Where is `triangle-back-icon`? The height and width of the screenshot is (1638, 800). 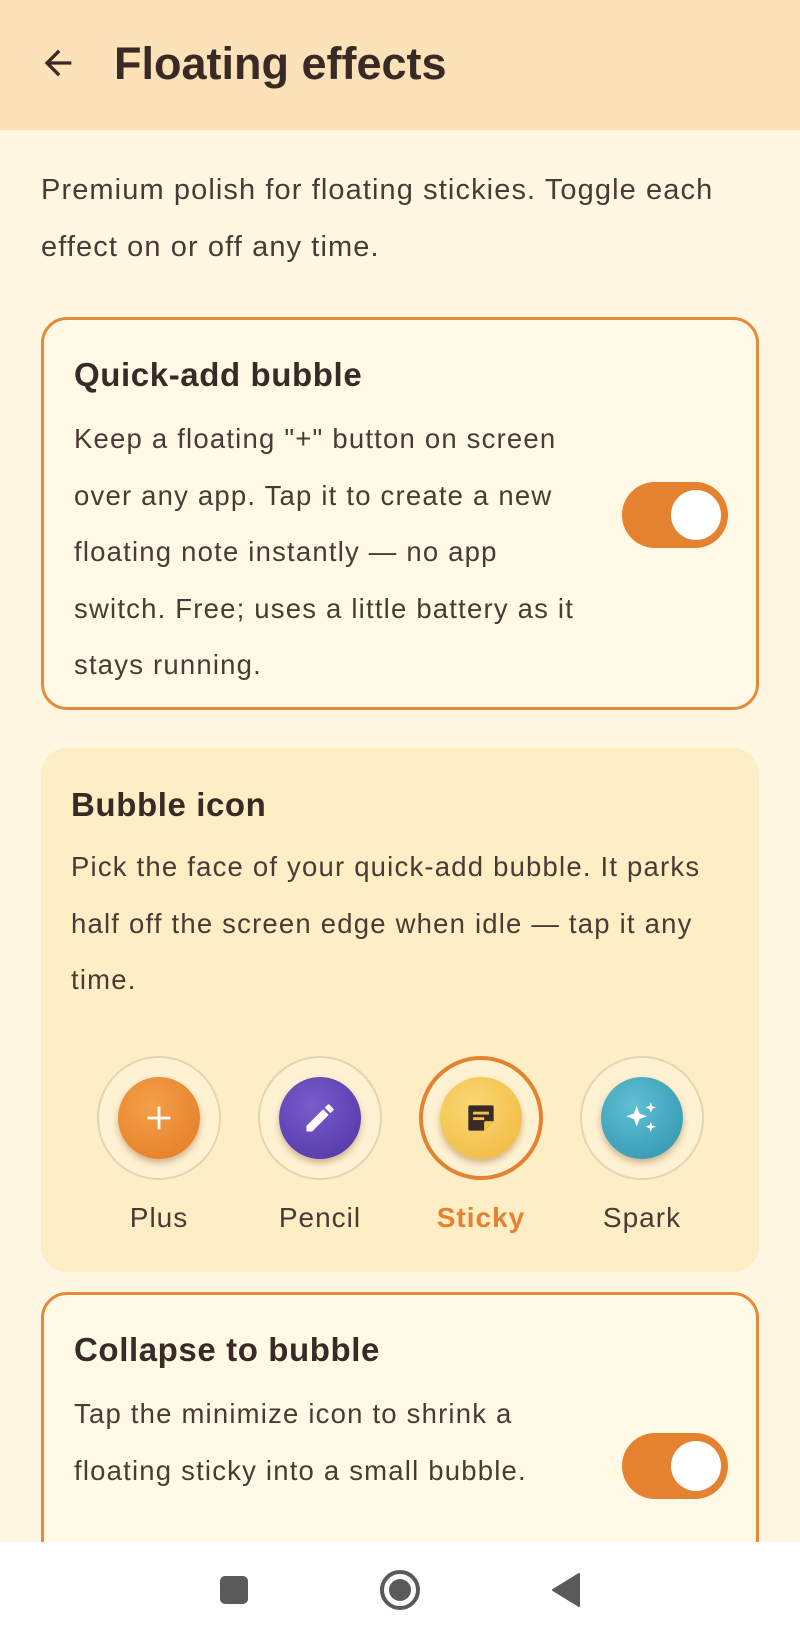
triangle-back-icon is located at coordinates (566, 1590).